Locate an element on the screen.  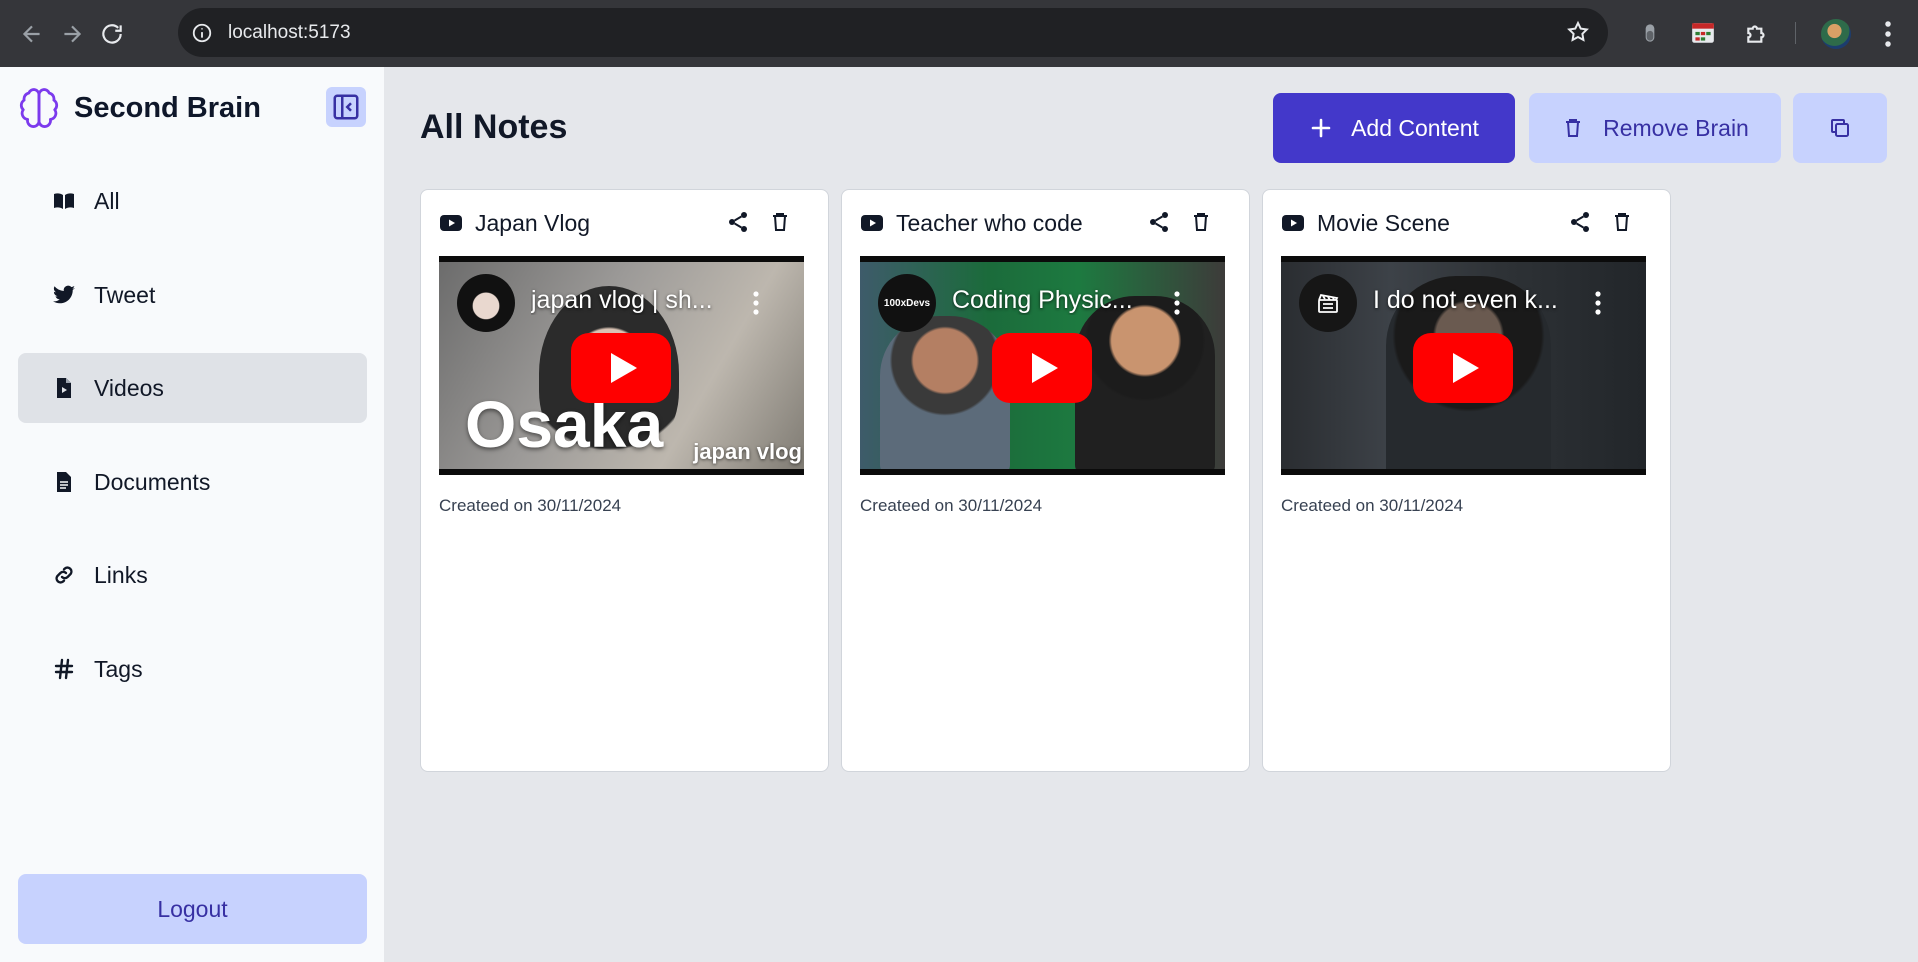
remove-brain-label: Remove Brain is located at coordinates (1676, 127).